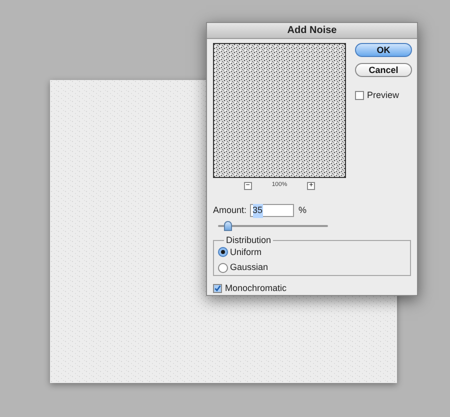 Image resolution: width=450 pixels, height=417 pixels. What do you see at coordinates (256, 288) in the screenshot?
I see `monochromatic-label: Monochromatic` at bounding box center [256, 288].